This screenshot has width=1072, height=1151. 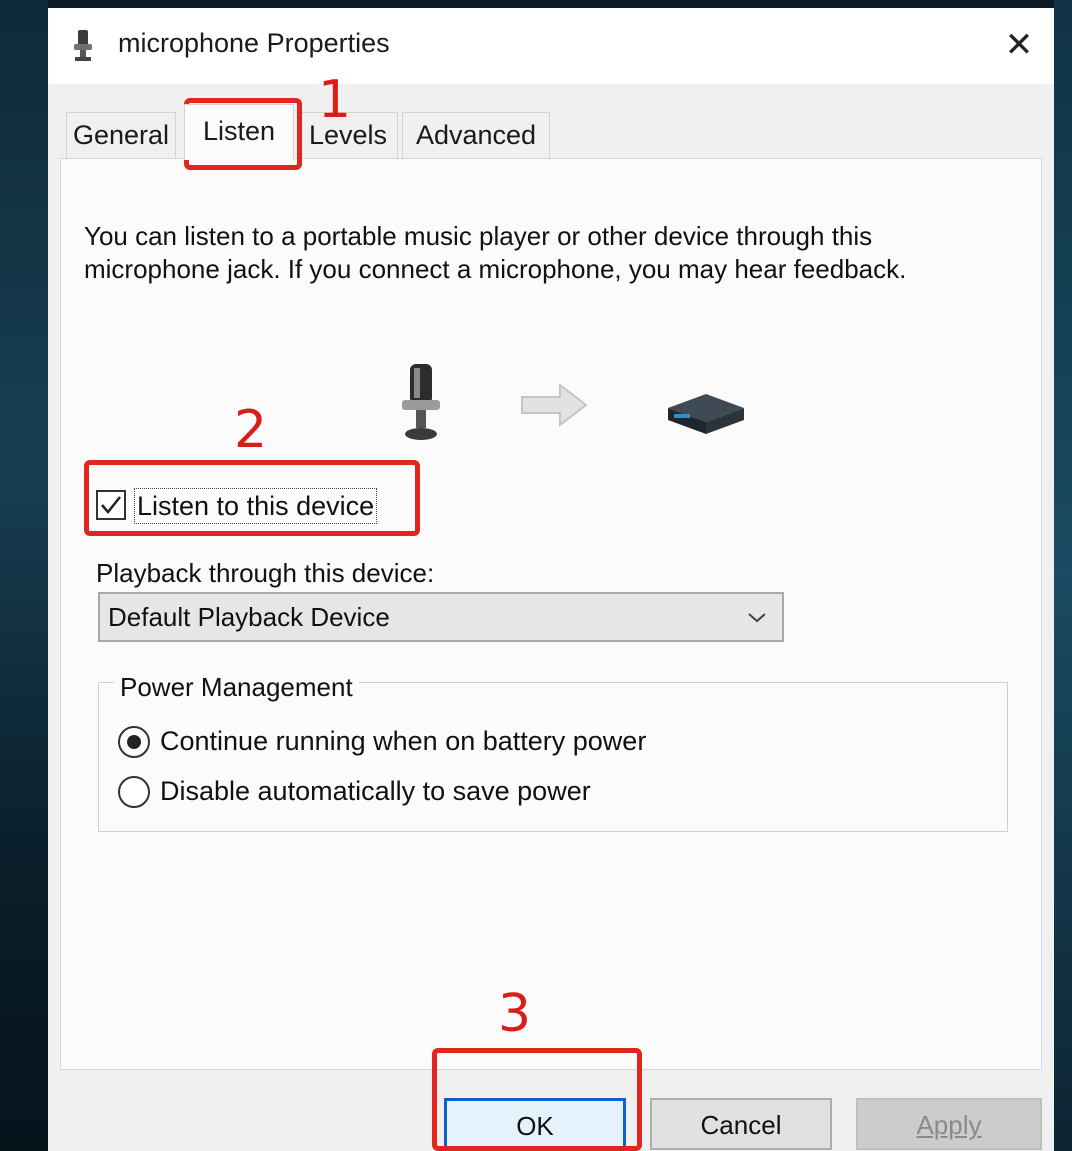 I want to click on tab-listen: Listen, so click(x=239, y=132).